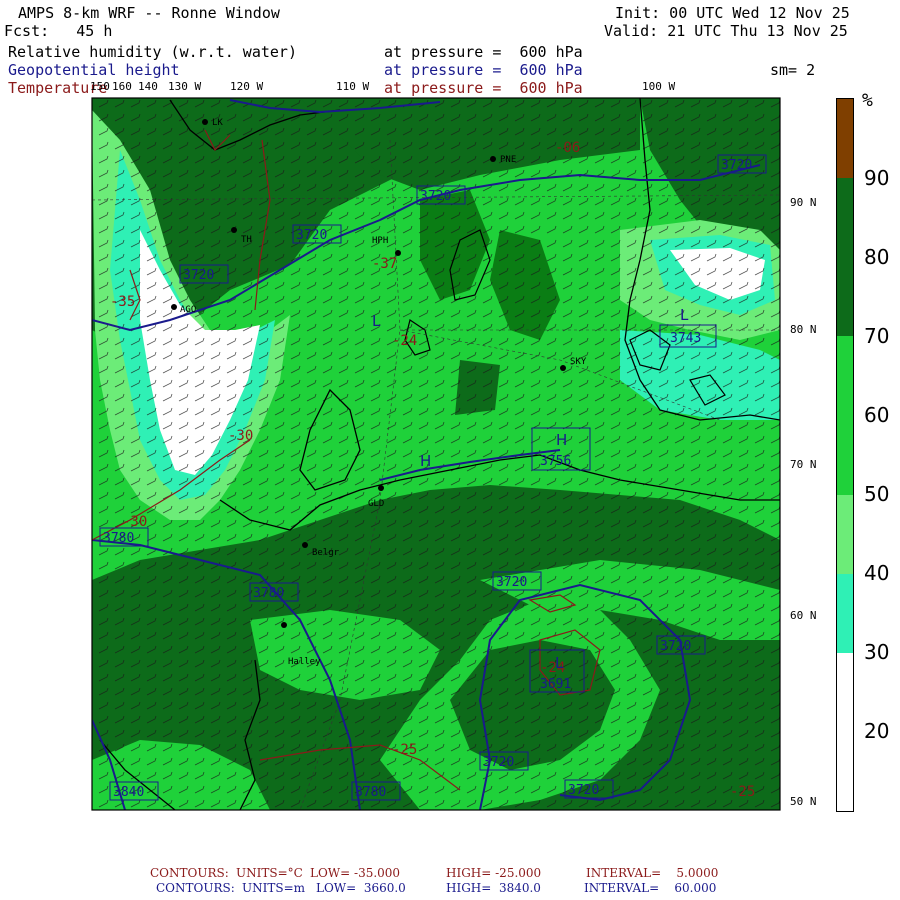 The image size is (900, 900). What do you see at coordinates (494, 873) in the screenshot?
I see `temp-contour-high: HIGH= -25.000` at bounding box center [494, 873].